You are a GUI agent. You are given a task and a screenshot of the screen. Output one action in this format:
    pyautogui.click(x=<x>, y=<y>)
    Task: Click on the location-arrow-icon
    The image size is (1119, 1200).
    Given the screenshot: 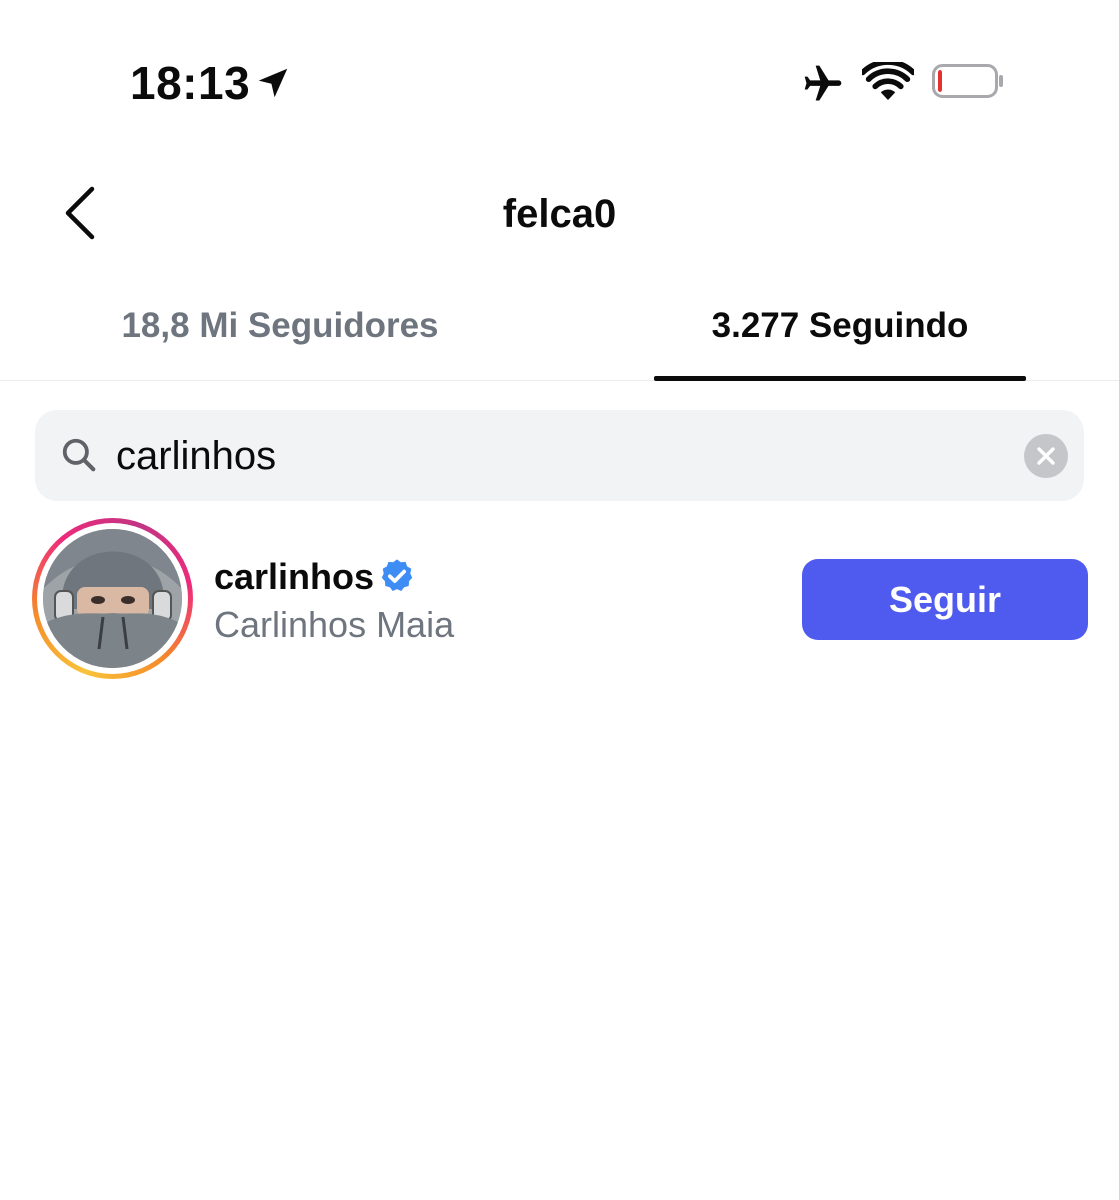 What is the action you would take?
    pyautogui.click(x=273, y=83)
    